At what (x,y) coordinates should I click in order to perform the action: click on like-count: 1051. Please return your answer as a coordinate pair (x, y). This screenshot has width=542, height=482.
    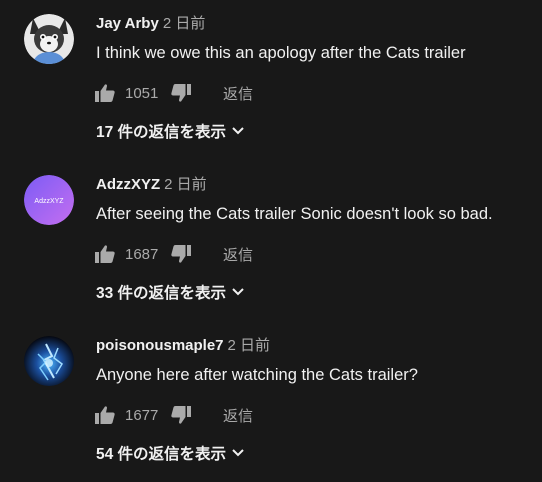
    Looking at the image, I should click on (142, 93).